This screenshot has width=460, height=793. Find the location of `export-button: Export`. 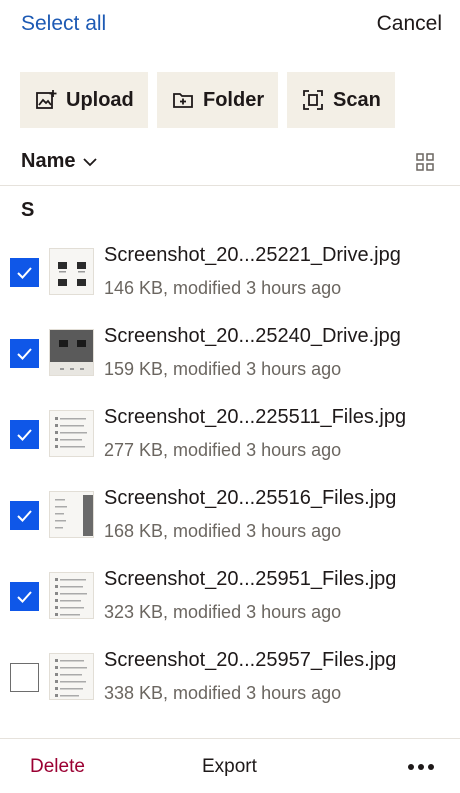

export-button: Export is located at coordinates (229, 767).